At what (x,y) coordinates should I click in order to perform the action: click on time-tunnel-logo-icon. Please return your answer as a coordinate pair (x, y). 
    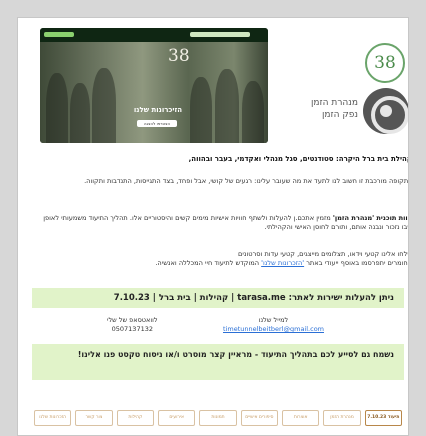
    Looking at the image, I should click on (385, 111).